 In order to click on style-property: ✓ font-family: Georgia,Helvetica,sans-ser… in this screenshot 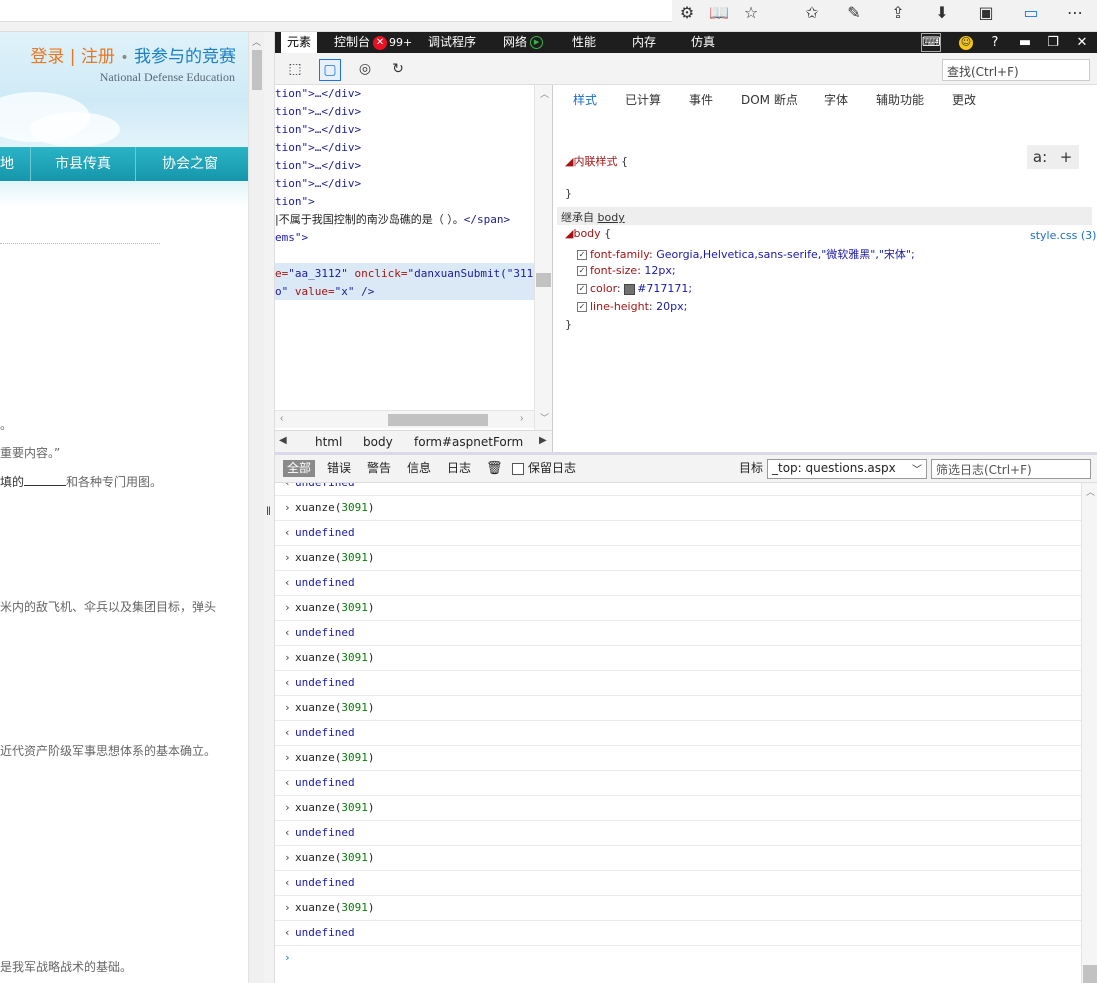, I will do `click(746, 254)`.